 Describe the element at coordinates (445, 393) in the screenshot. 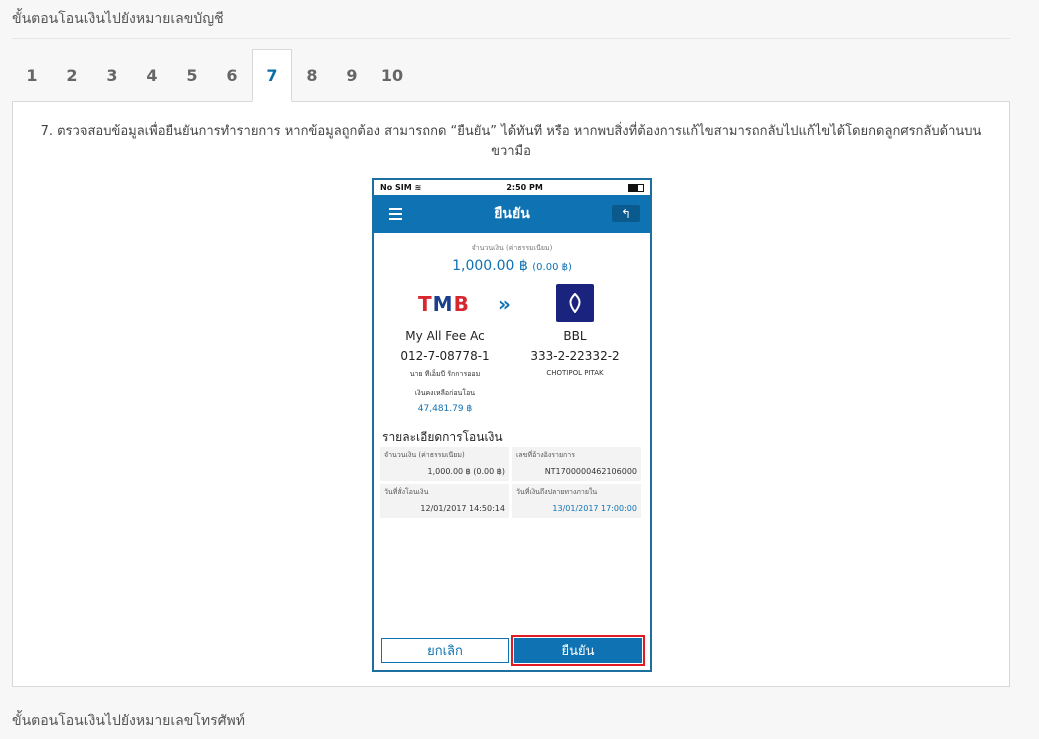

I see `balance-label: เงินคงเหลือก่อนโอน` at that location.